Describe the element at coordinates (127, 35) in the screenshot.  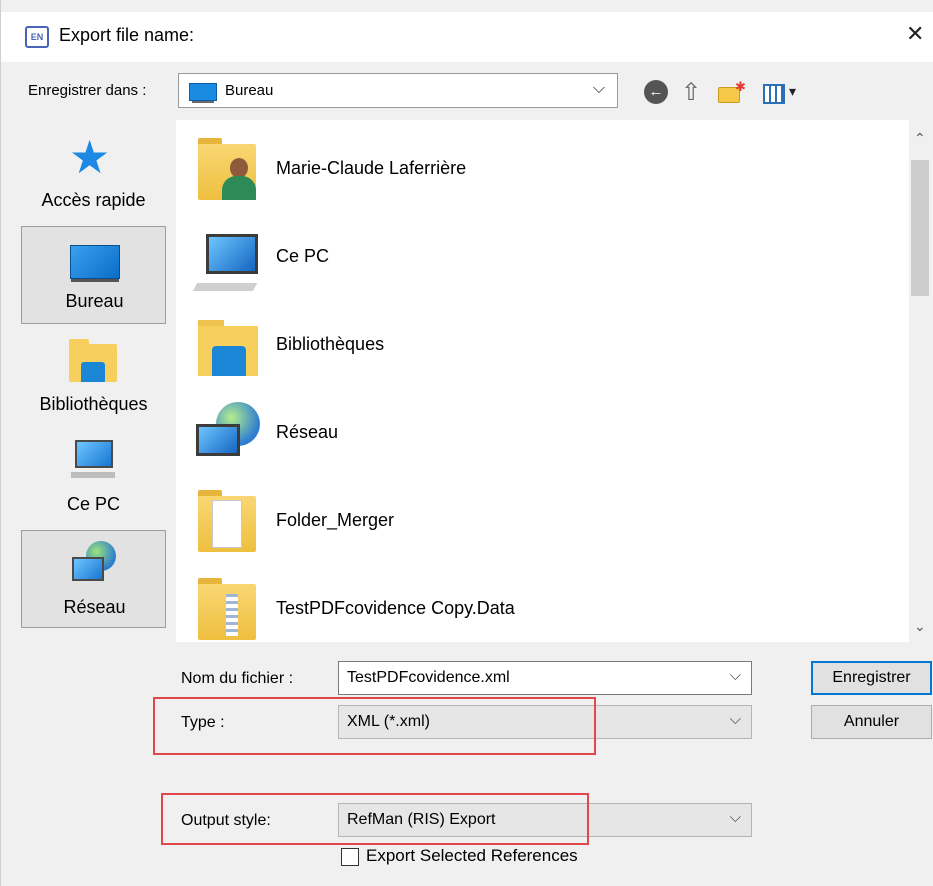
I see `dialog-title: Export file name:` at that location.